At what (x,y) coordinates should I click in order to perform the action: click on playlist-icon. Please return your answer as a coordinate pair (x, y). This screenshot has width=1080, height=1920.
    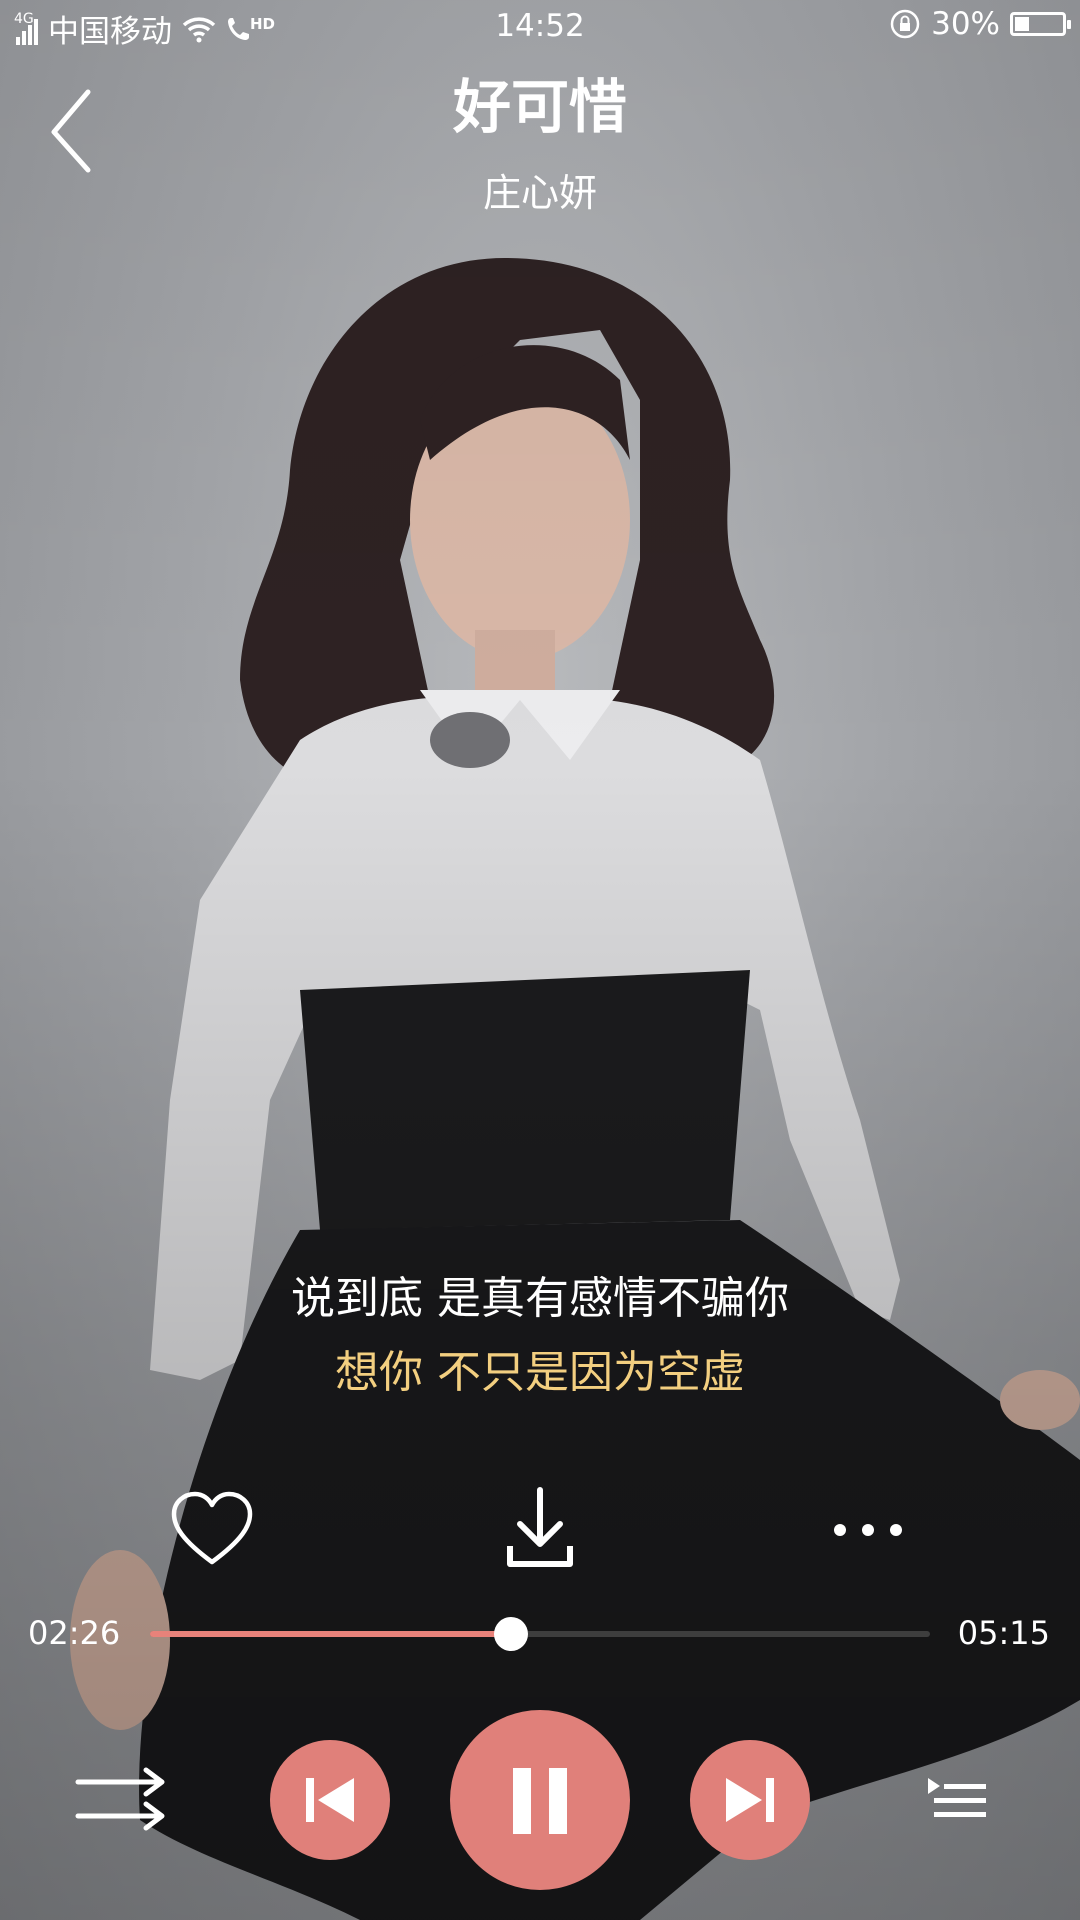
    Looking at the image, I should click on (957, 1797).